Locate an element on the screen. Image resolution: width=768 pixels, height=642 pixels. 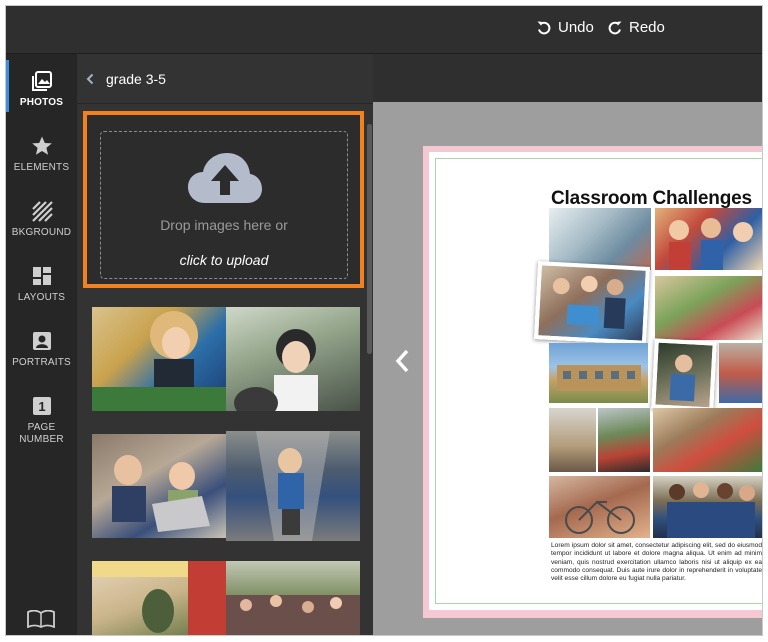
page-number-icon: 1 is located at coordinates (41, 406).